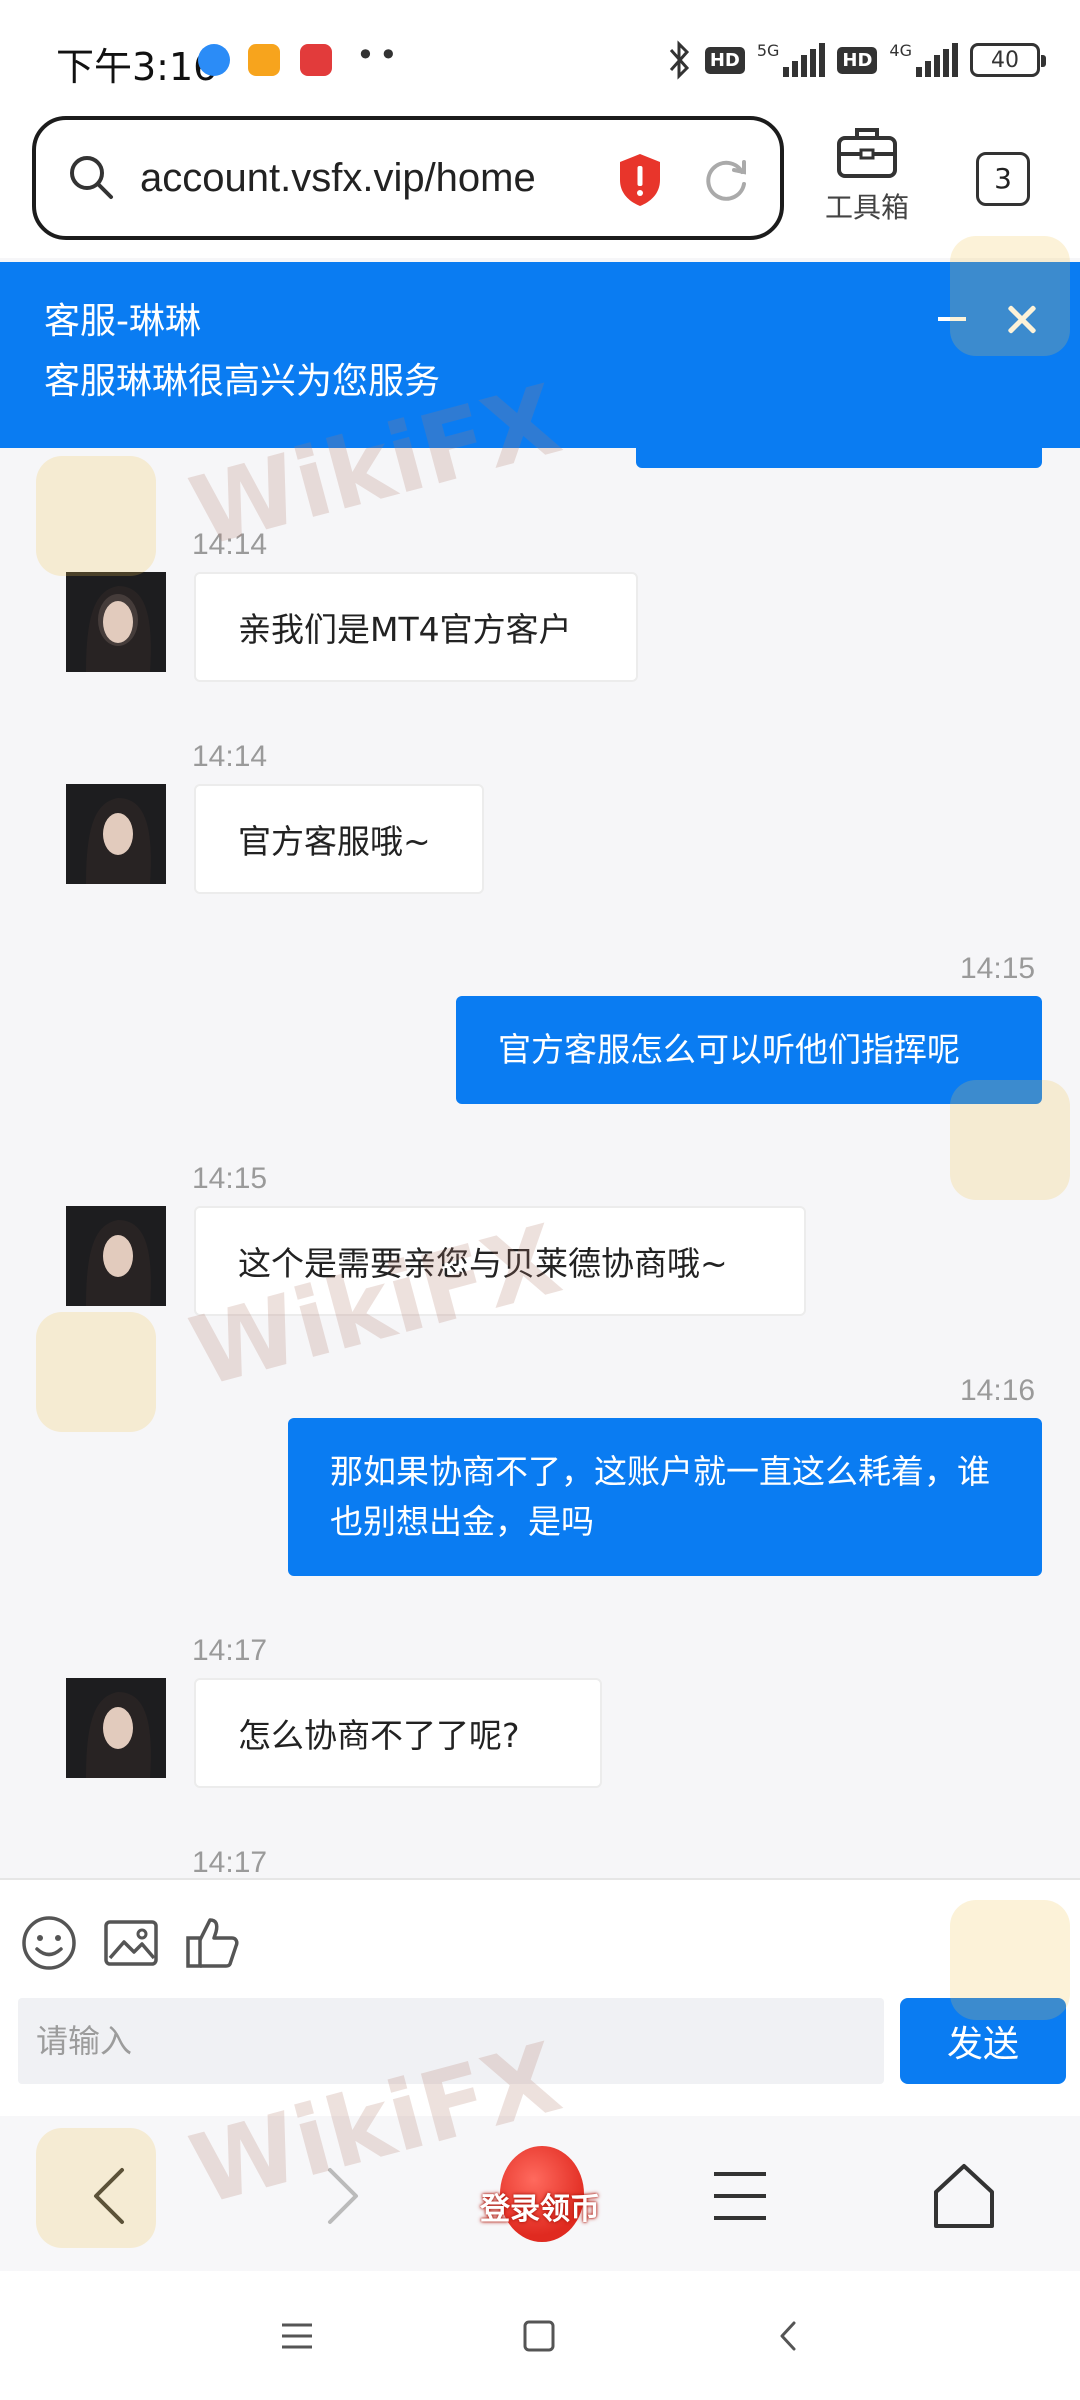 The width and height of the screenshot is (1080, 2400). I want to click on incoming-message-bubble: 怎么协商不了了呢?, so click(398, 1733).